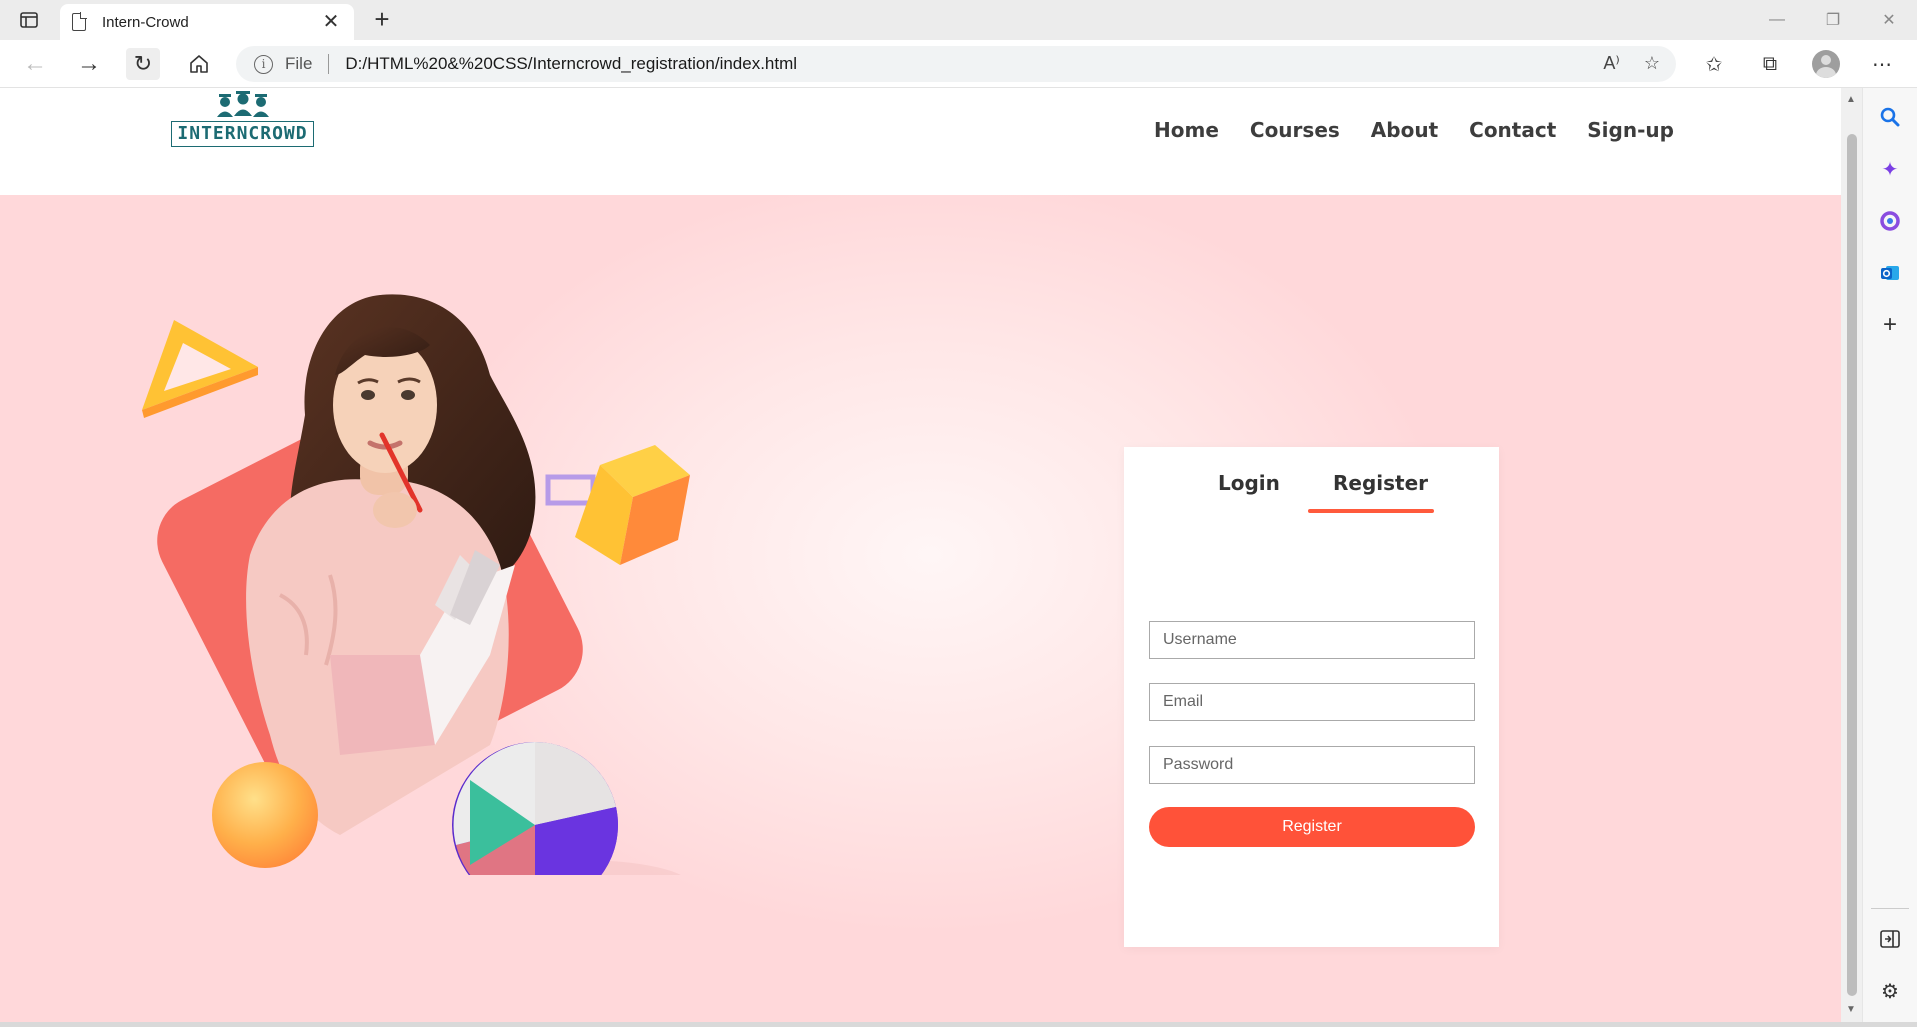 This screenshot has width=1917, height=1027. What do you see at coordinates (1890, 324) in the screenshot?
I see `add-sidebar-app-icon: +` at bounding box center [1890, 324].